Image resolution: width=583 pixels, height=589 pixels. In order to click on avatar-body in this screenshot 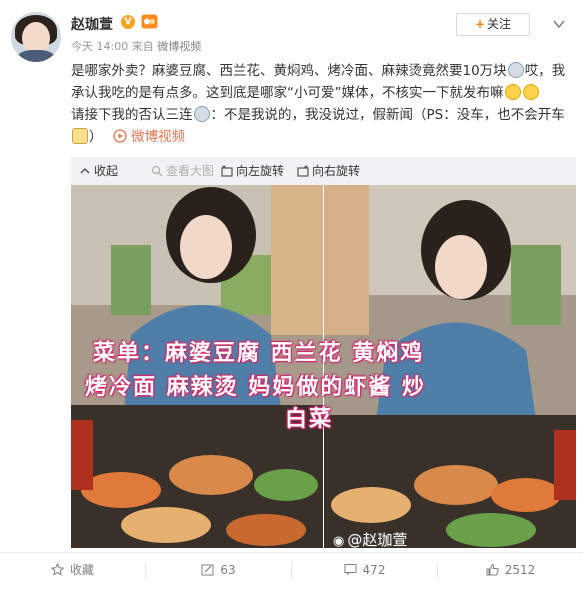, I will do `click(36, 56)`.